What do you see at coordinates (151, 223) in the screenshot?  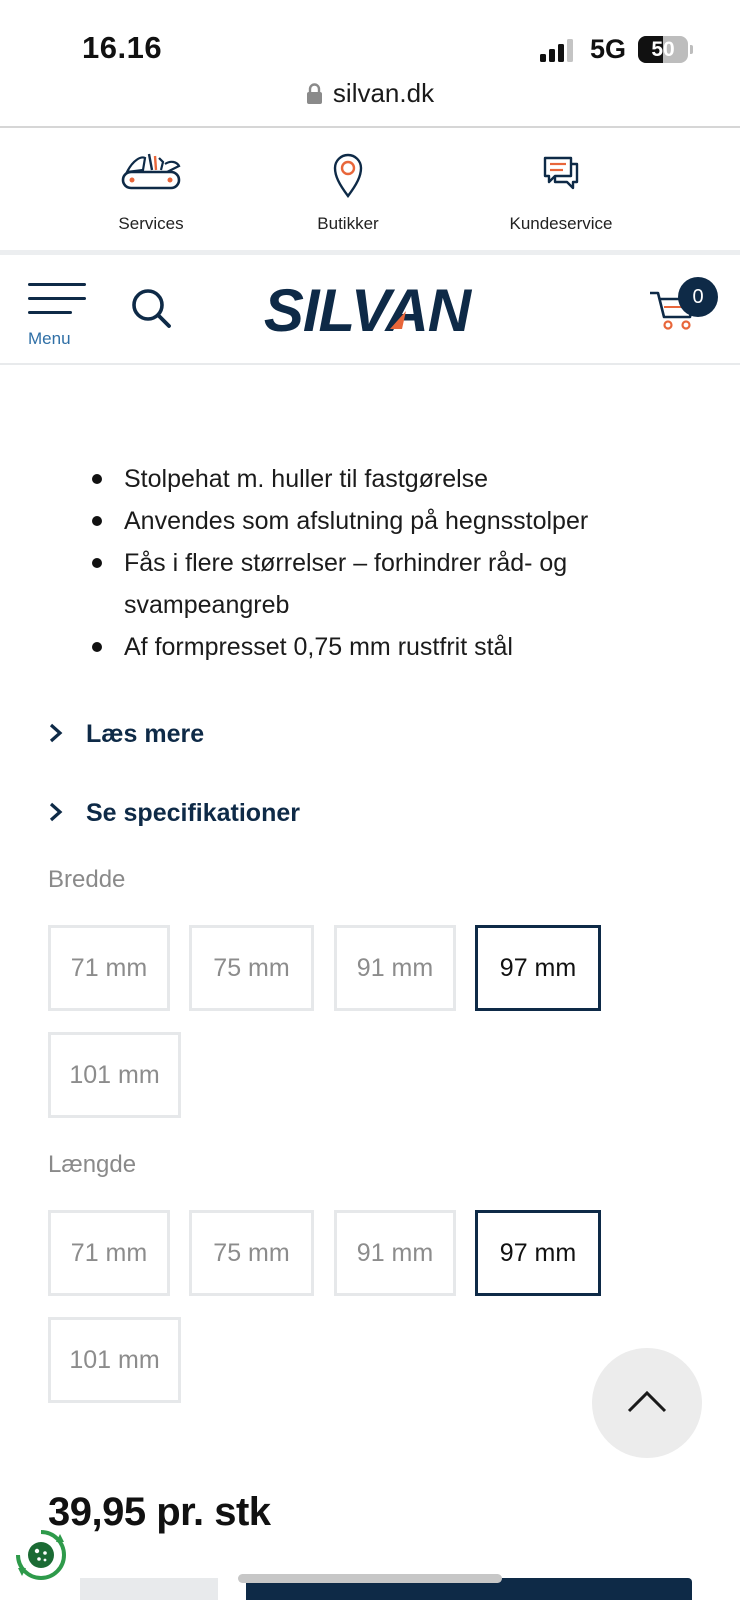 I see `quick-nav-label: Services` at bounding box center [151, 223].